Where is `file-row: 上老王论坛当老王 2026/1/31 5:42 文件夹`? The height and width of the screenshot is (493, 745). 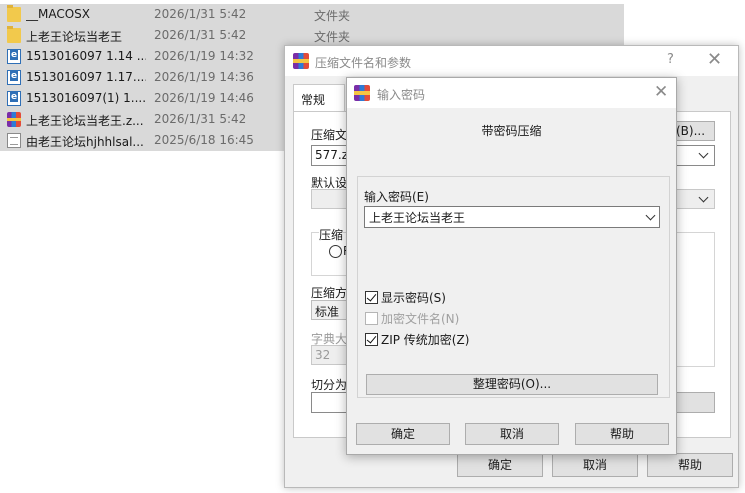
file-row: 上老王论坛当老王 2026/1/31 5:42 文件夹 is located at coordinates (312, 35).